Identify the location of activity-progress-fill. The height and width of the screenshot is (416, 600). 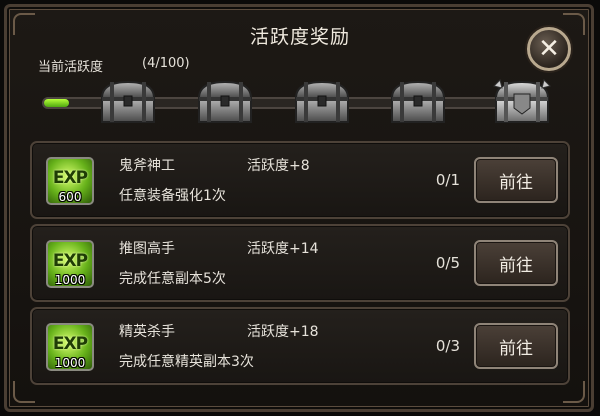
(57, 103).